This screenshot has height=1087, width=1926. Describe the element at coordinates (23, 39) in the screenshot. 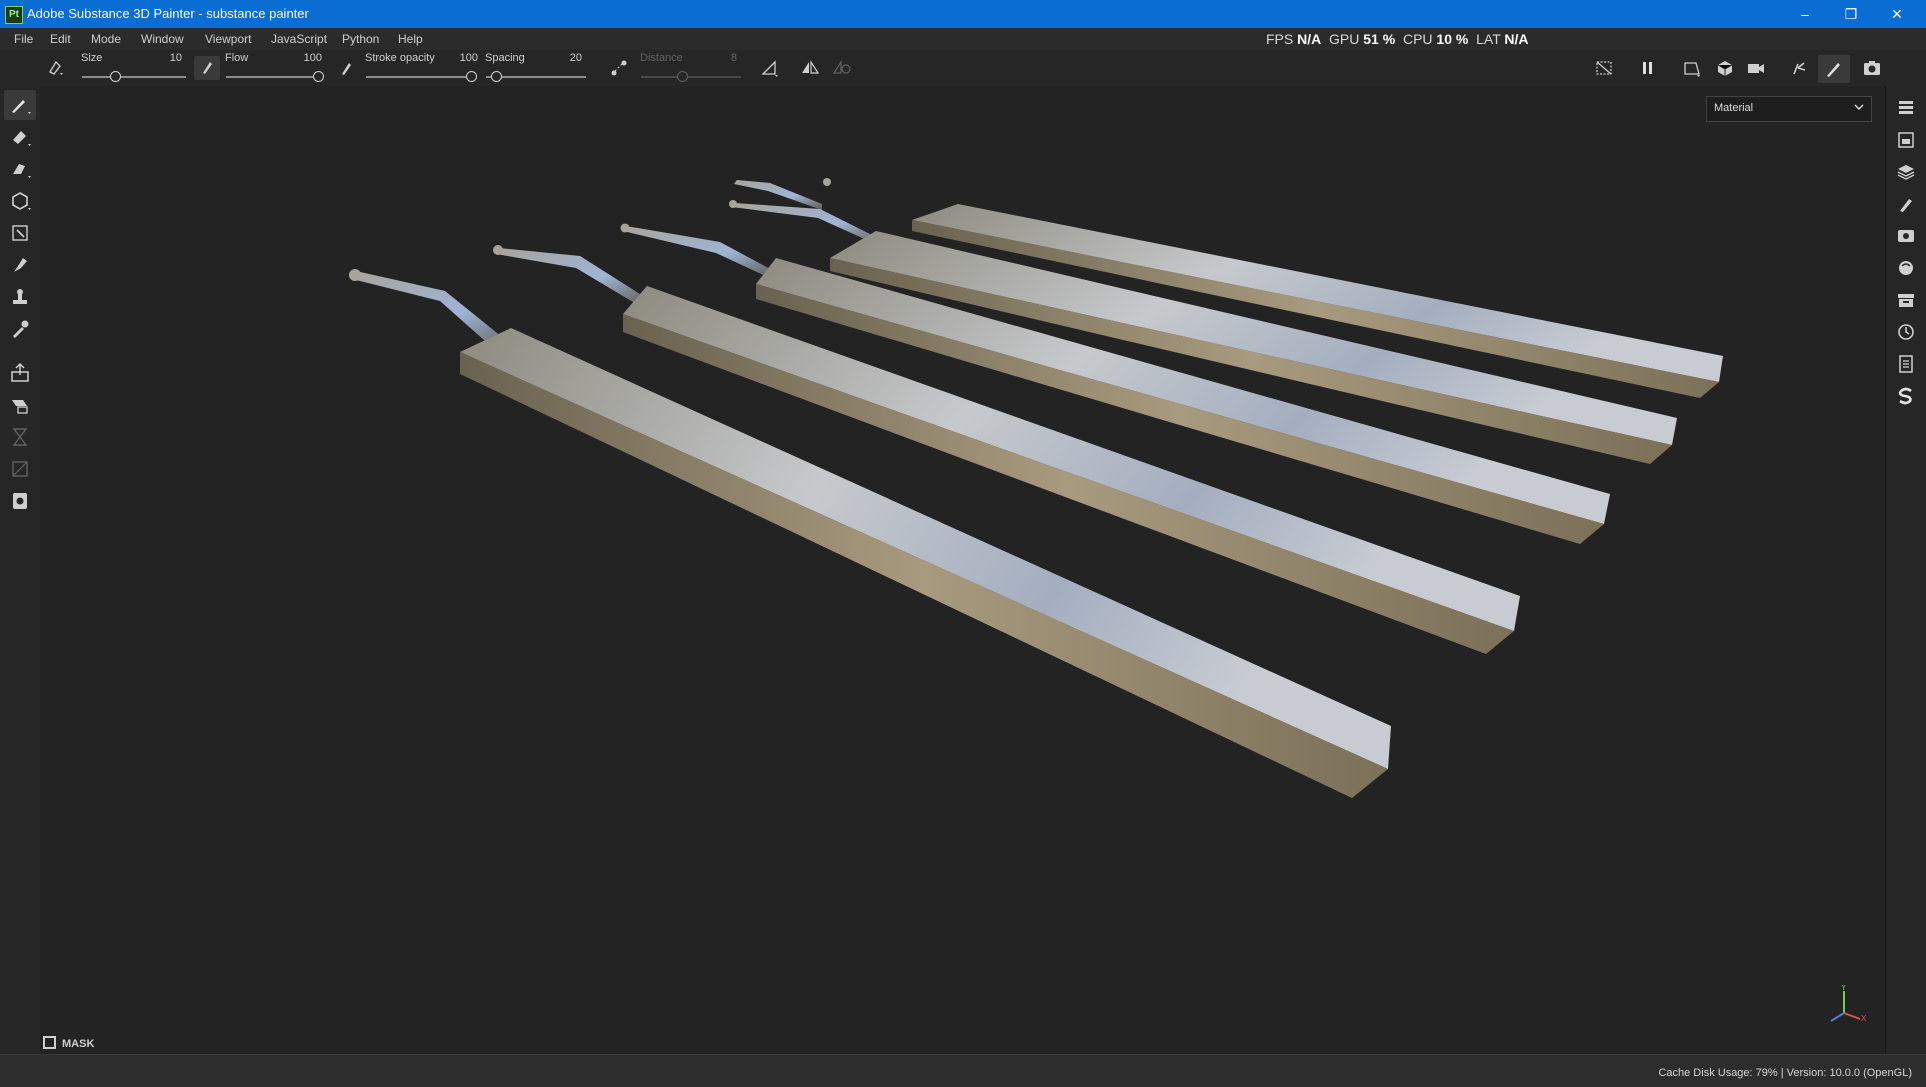

I see `menu-file: File` at that location.